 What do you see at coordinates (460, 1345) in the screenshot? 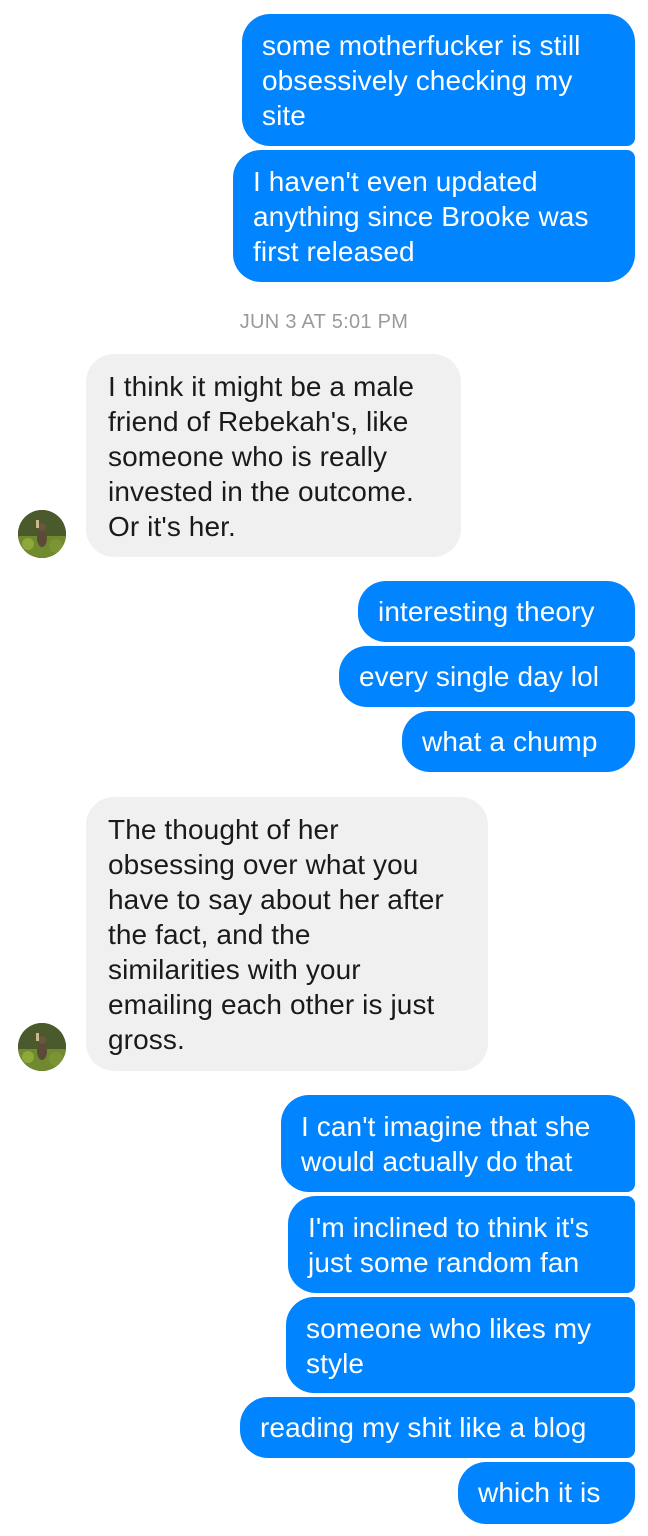
I see `sent-message-bubble: someone who likes my style` at bounding box center [460, 1345].